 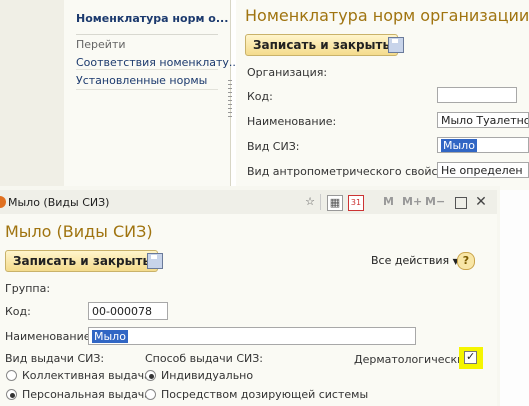 I want to click on group-label: Группа:, so click(x=28, y=288).